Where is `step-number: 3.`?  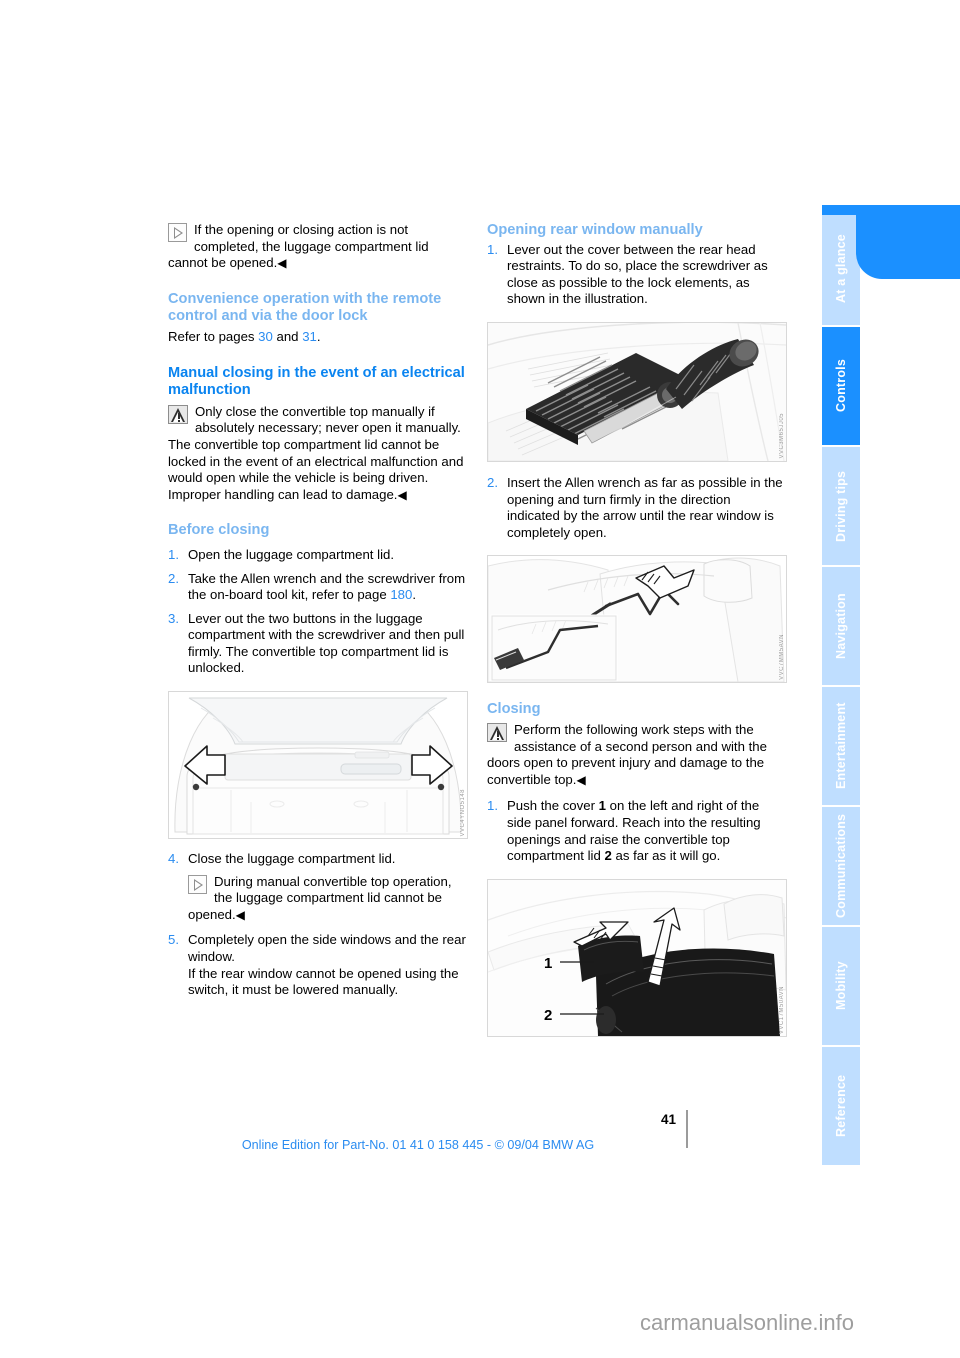
step-number: 3. is located at coordinates (173, 618).